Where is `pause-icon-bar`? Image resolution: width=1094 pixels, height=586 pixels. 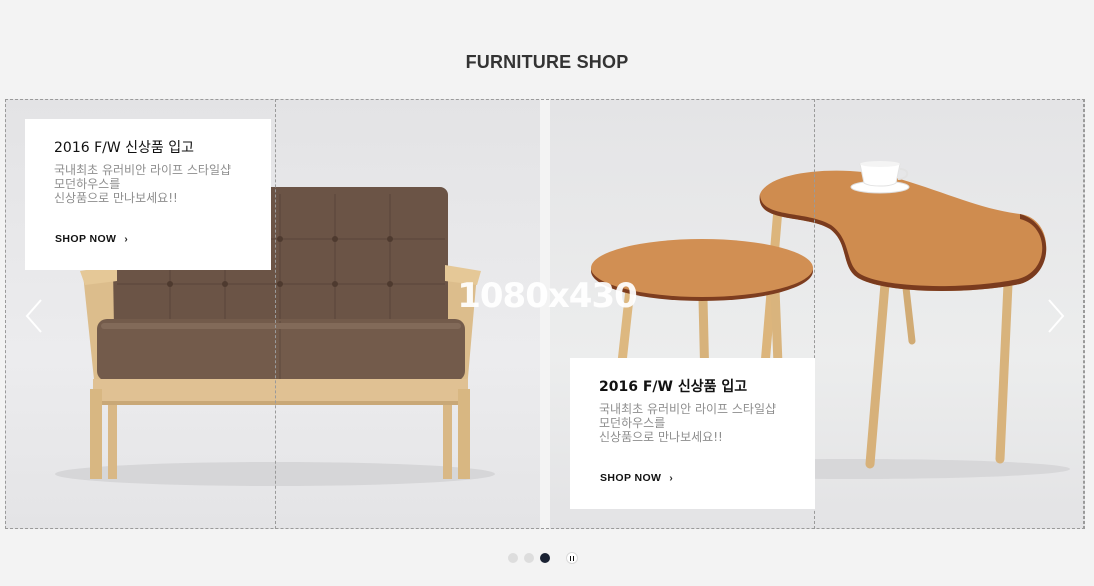
pause-icon-bar is located at coordinates (573, 558).